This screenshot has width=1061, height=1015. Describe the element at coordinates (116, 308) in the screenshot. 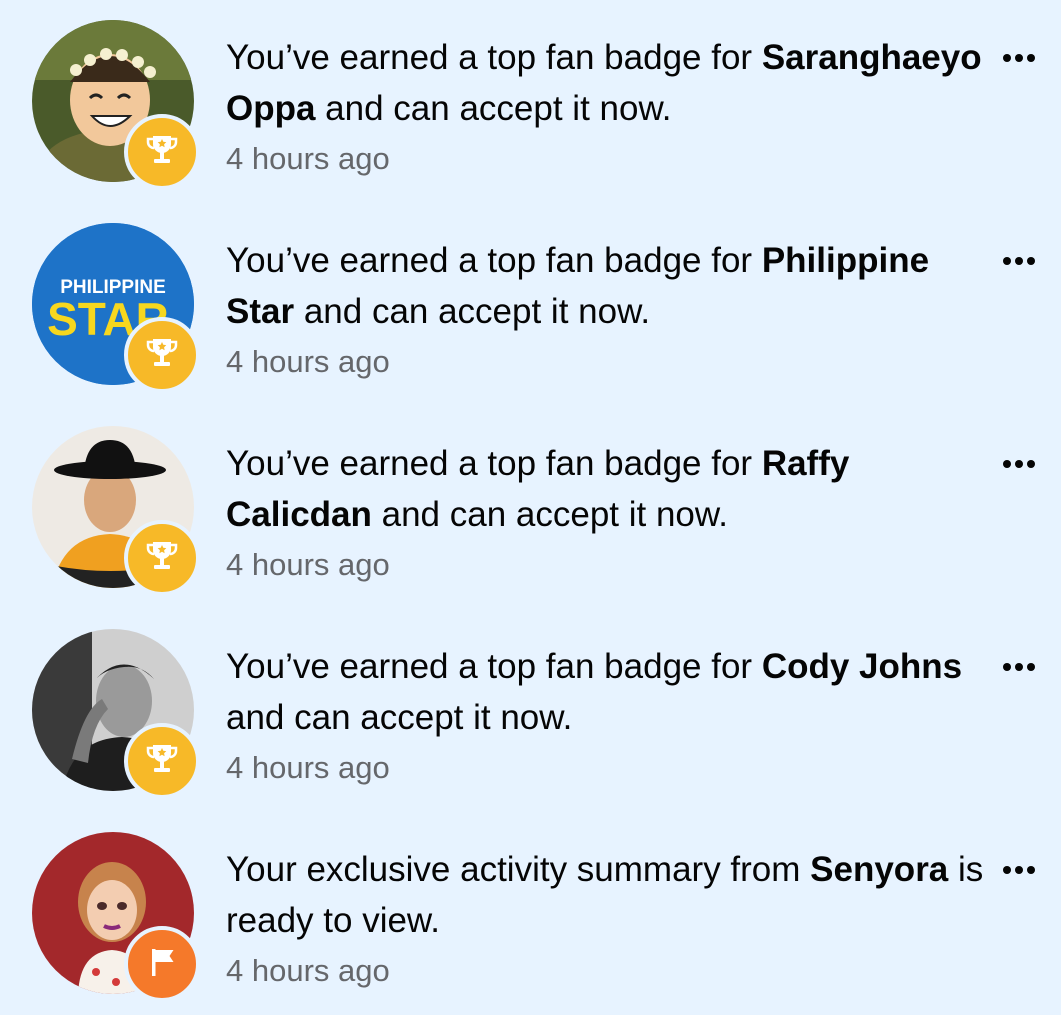

I see `page-avatar: PHILIPPINE STAR` at that location.